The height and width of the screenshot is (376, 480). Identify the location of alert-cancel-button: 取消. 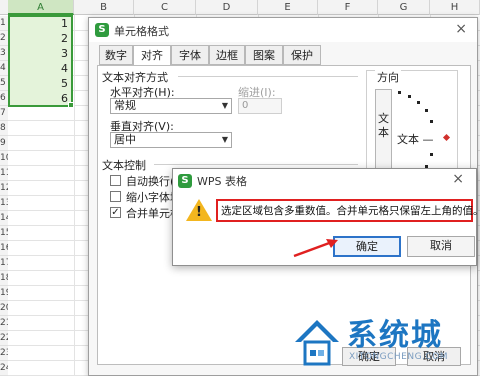
(441, 246).